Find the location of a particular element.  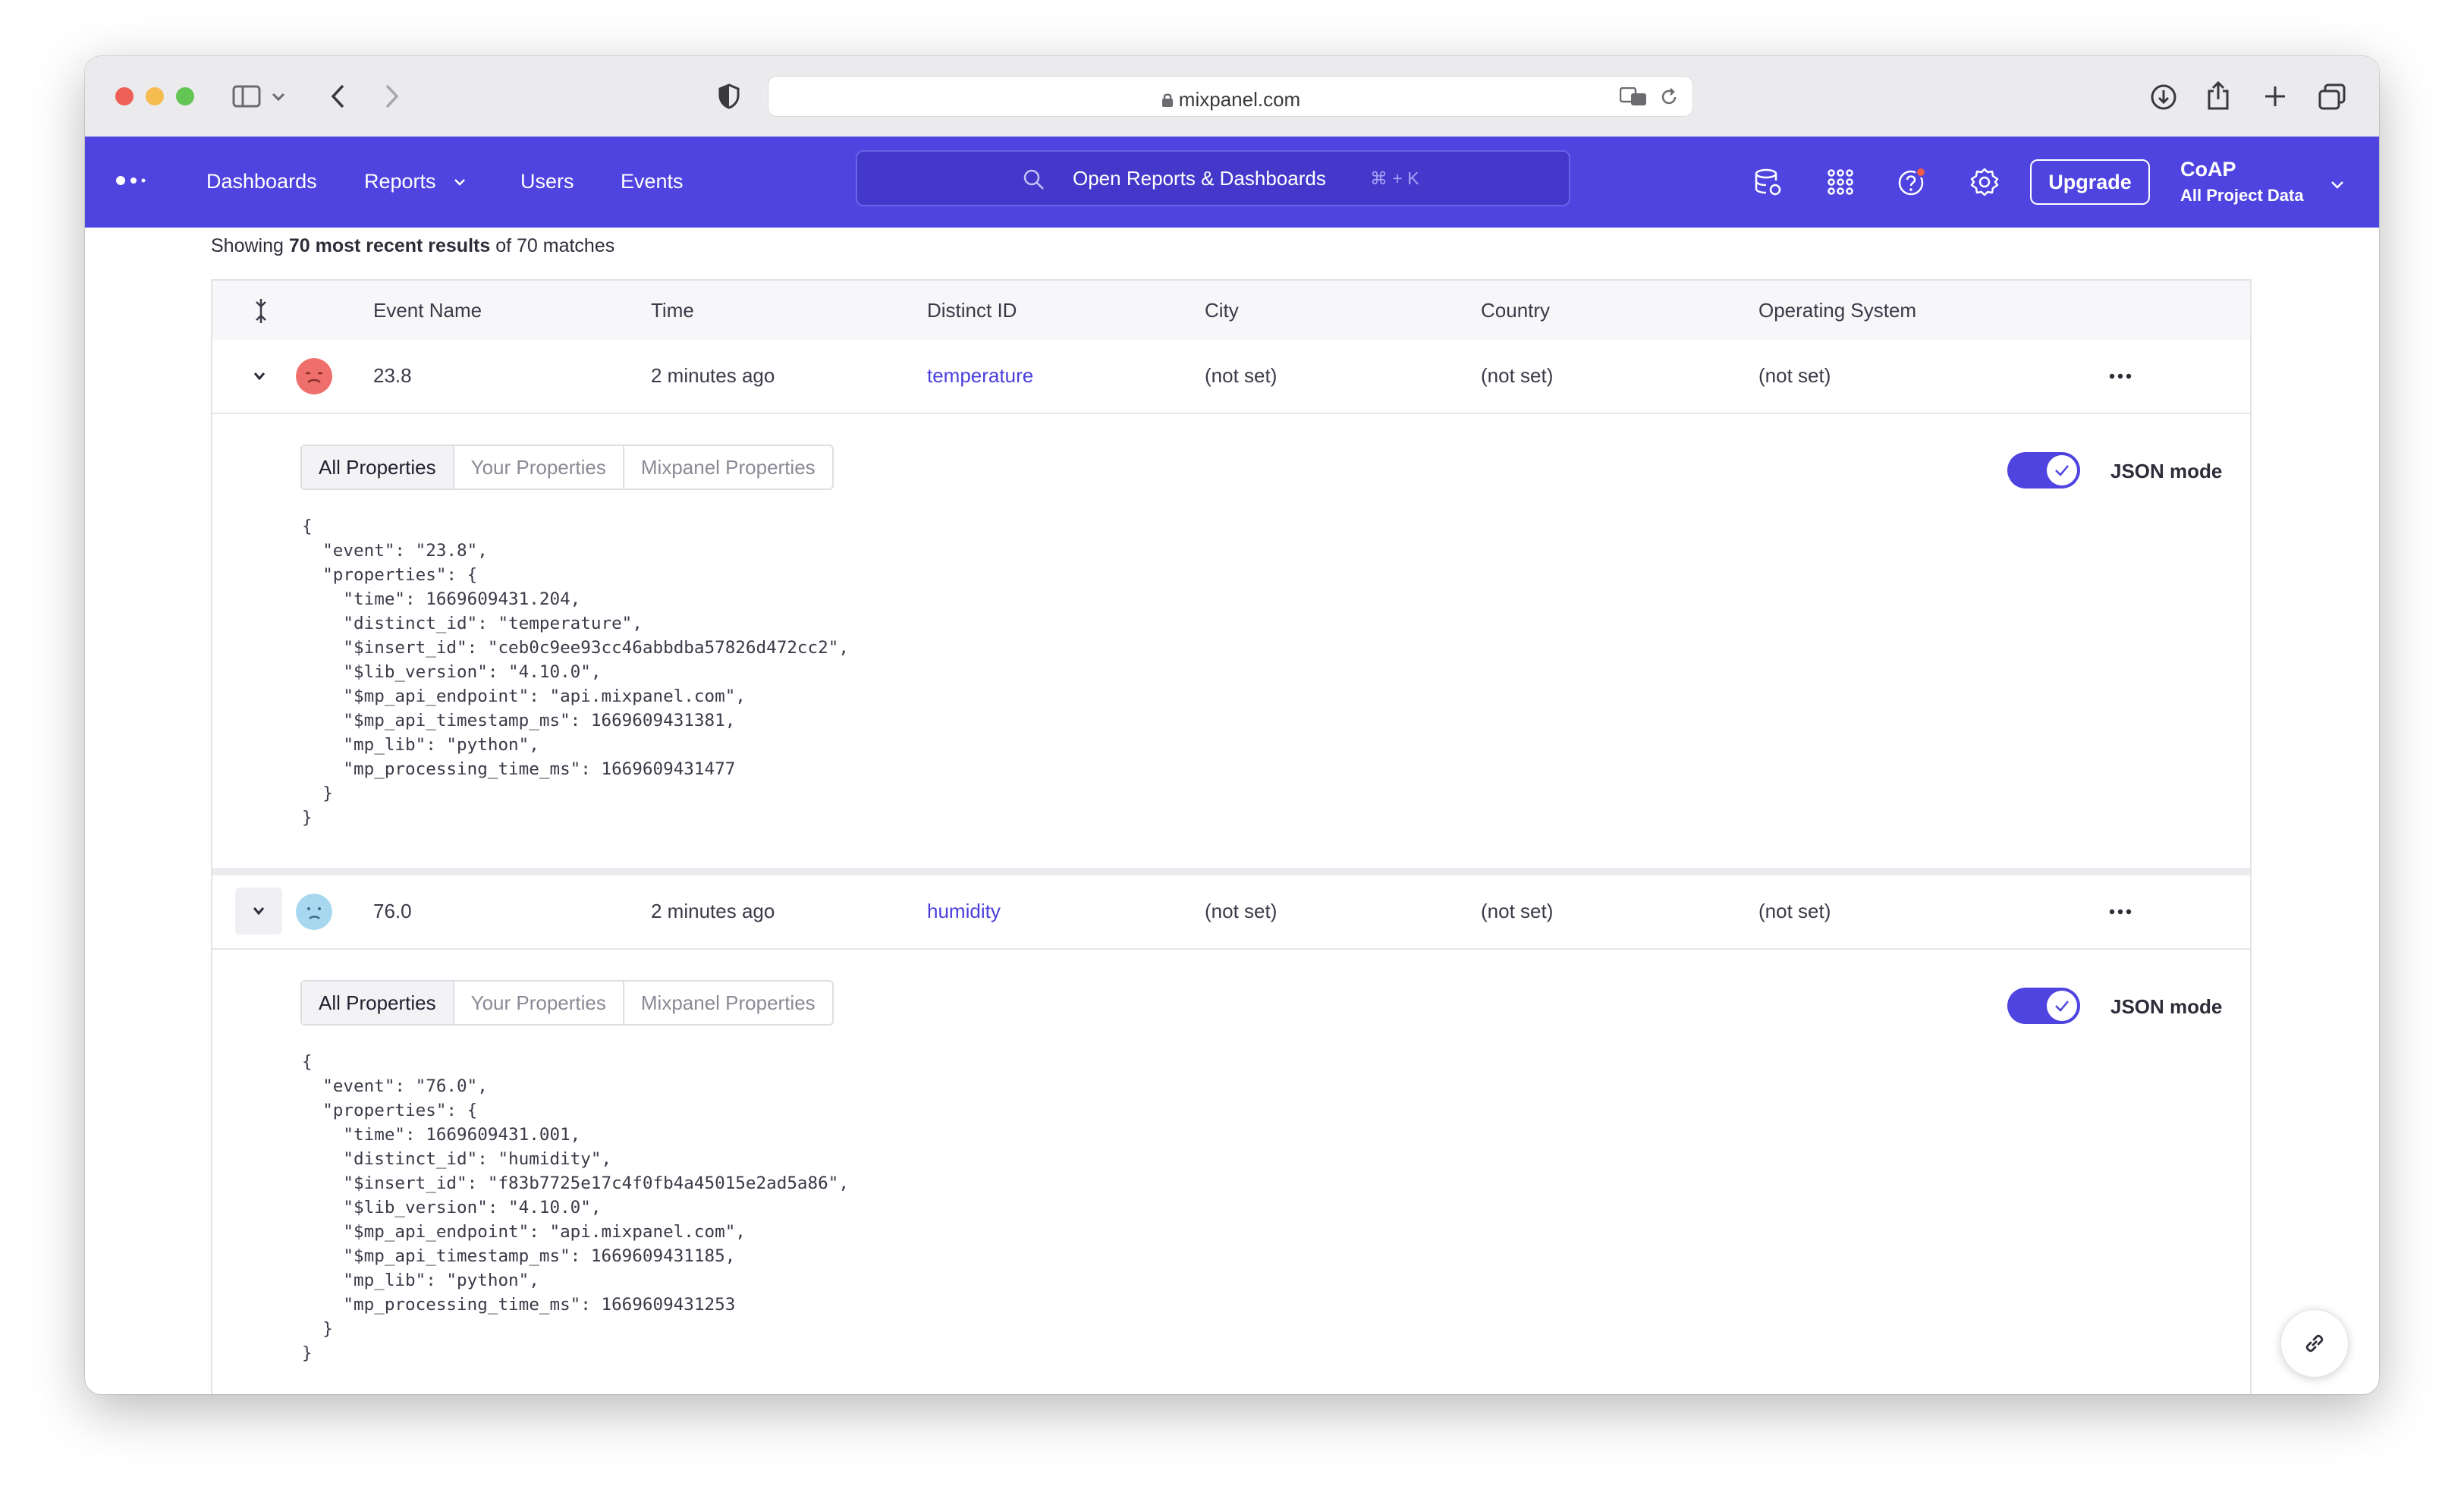

zoom-window-button is located at coordinates (185, 96).